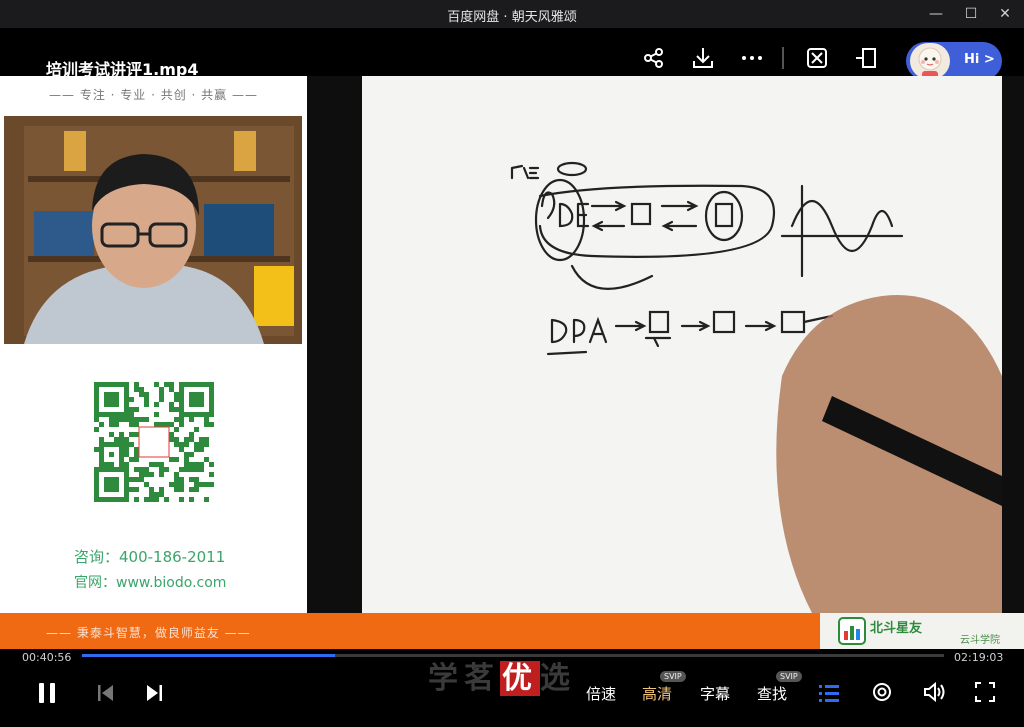 This screenshot has height=727, width=1024. I want to click on more-icon, so click(752, 58).